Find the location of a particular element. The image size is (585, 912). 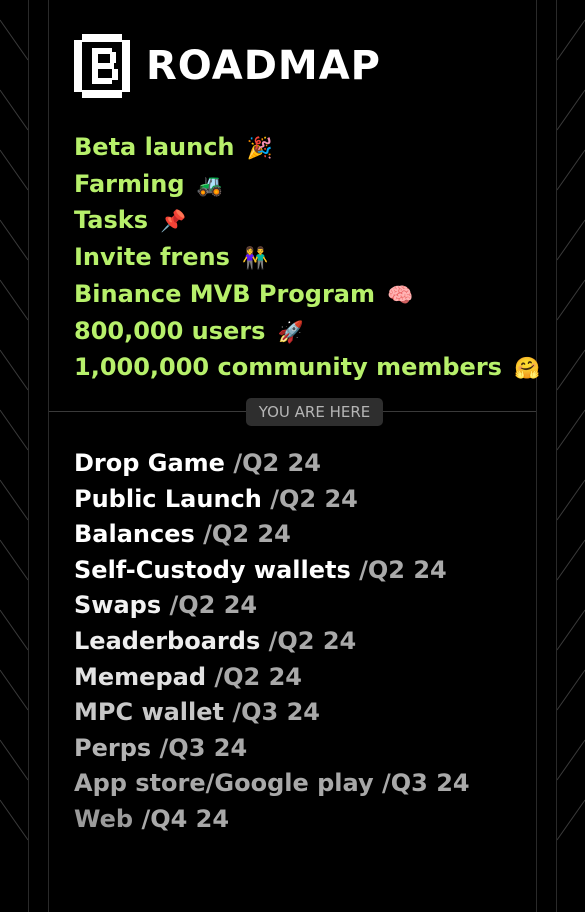

list-item: Swaps /Q2 24 is located at coordinates (272, 606).